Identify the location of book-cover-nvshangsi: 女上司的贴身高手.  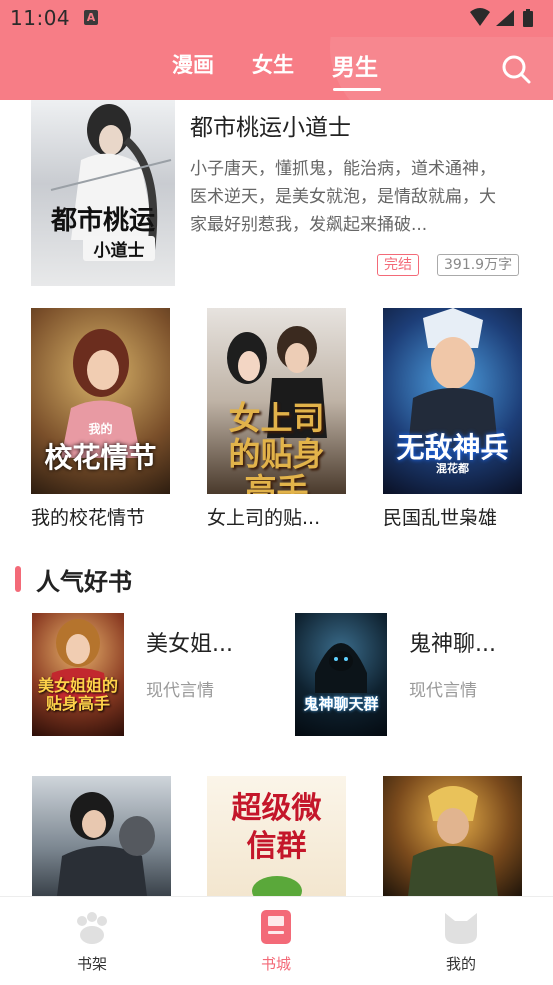
(276, 401).